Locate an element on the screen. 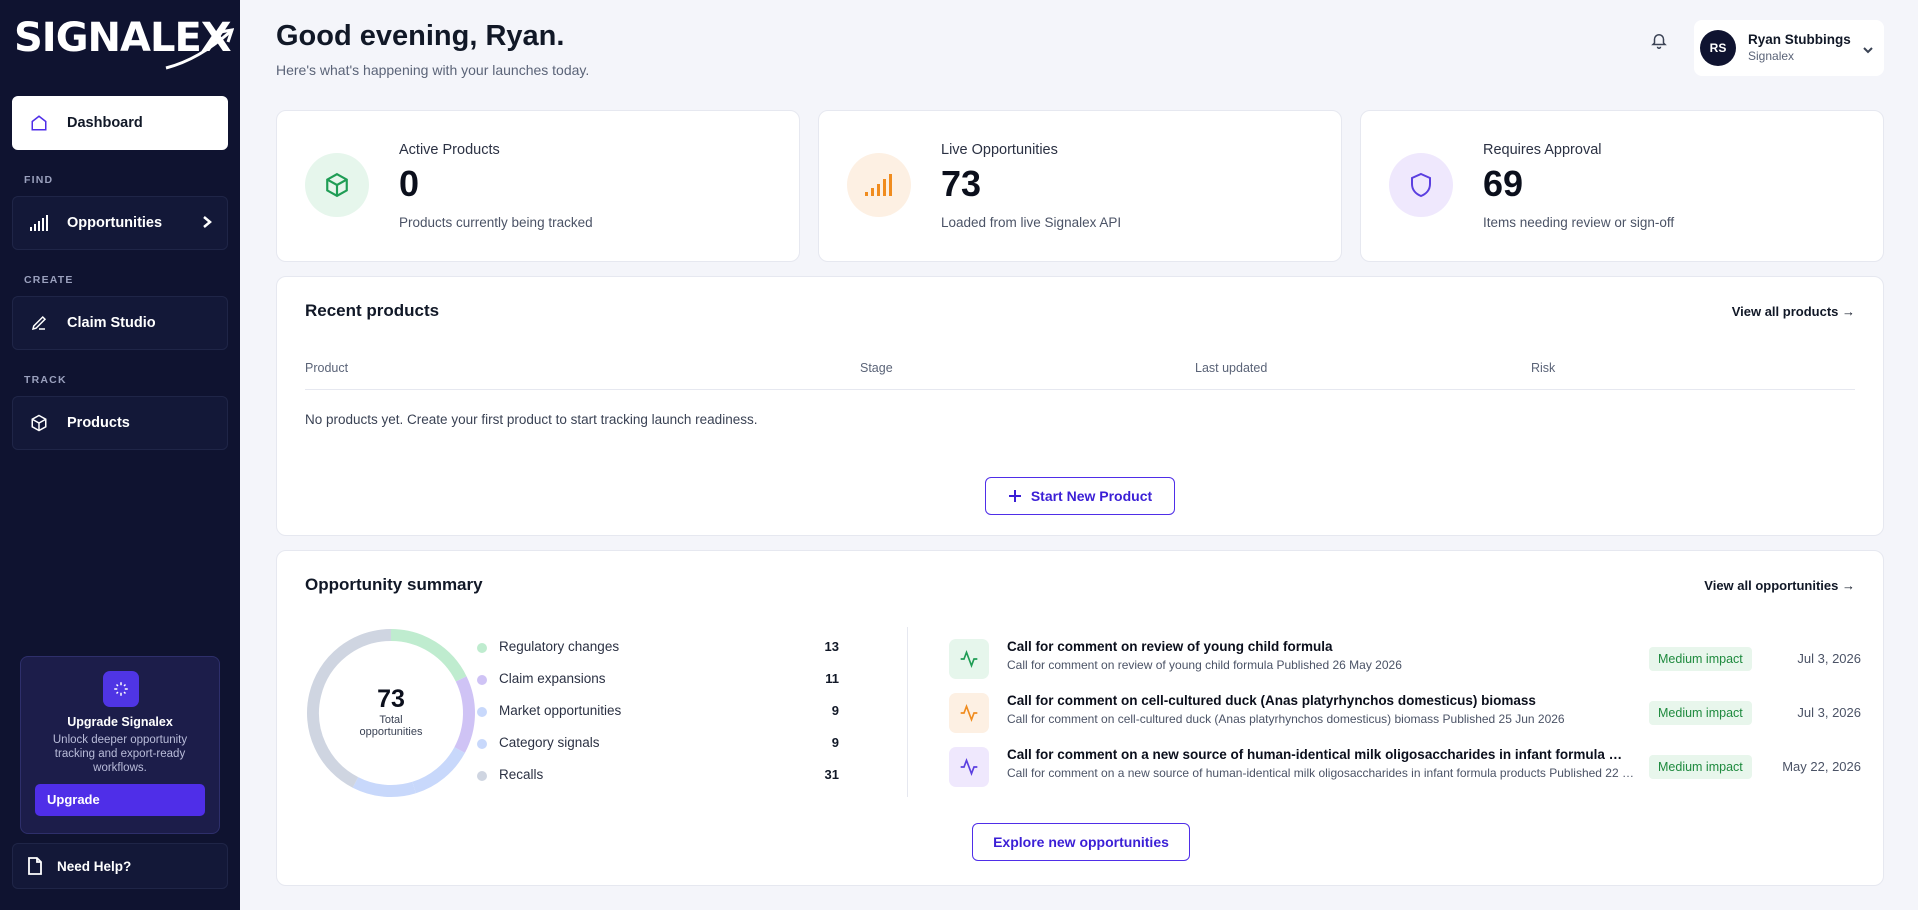 Image resolution: width=1918 pixels, height=910 pixels. explore-new-opportunities-button: Explore new opportunities is located at coordinates (1081, 842).